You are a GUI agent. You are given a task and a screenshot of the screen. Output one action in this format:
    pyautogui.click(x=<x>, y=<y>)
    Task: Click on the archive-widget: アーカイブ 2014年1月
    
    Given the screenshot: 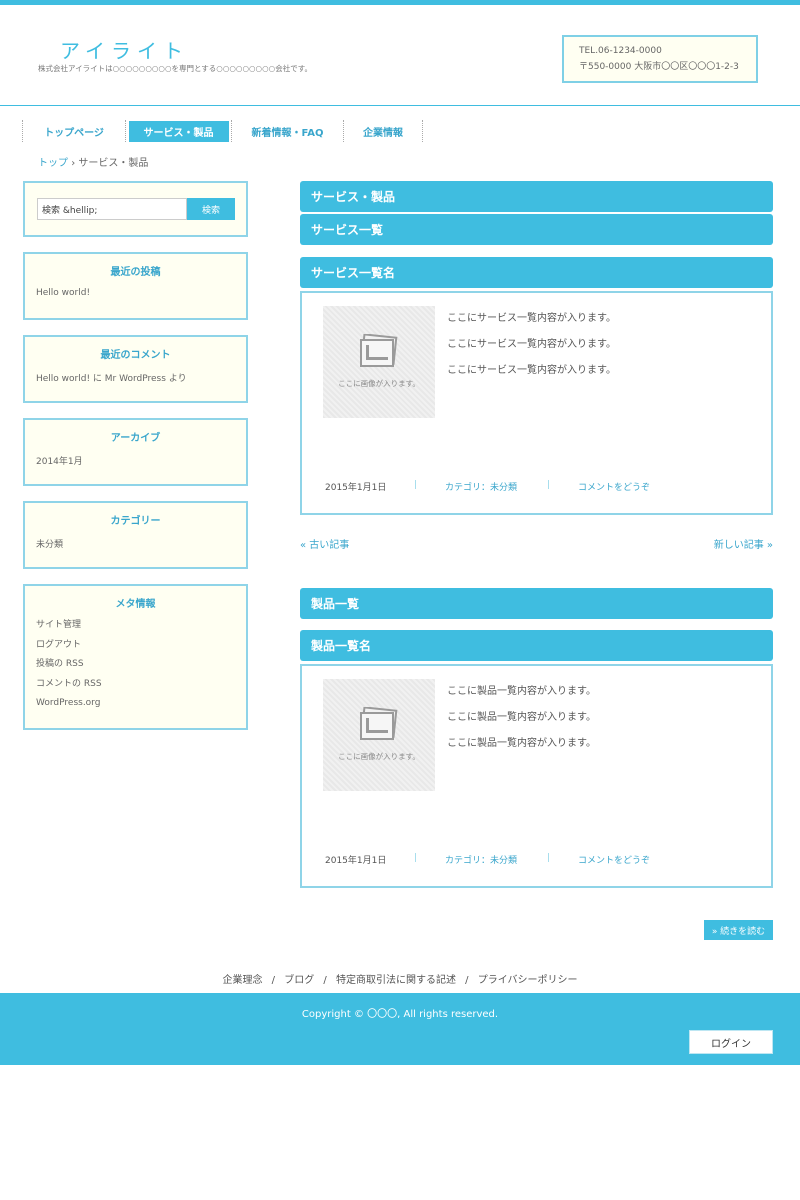 What is the action you would take?
    pyautogui.click(x=135, y=452)
    